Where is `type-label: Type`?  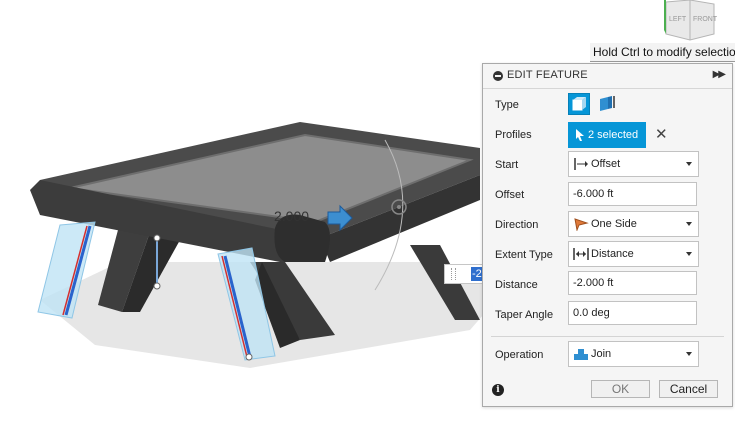
type-label: Type is located at coordinates (507, 105).